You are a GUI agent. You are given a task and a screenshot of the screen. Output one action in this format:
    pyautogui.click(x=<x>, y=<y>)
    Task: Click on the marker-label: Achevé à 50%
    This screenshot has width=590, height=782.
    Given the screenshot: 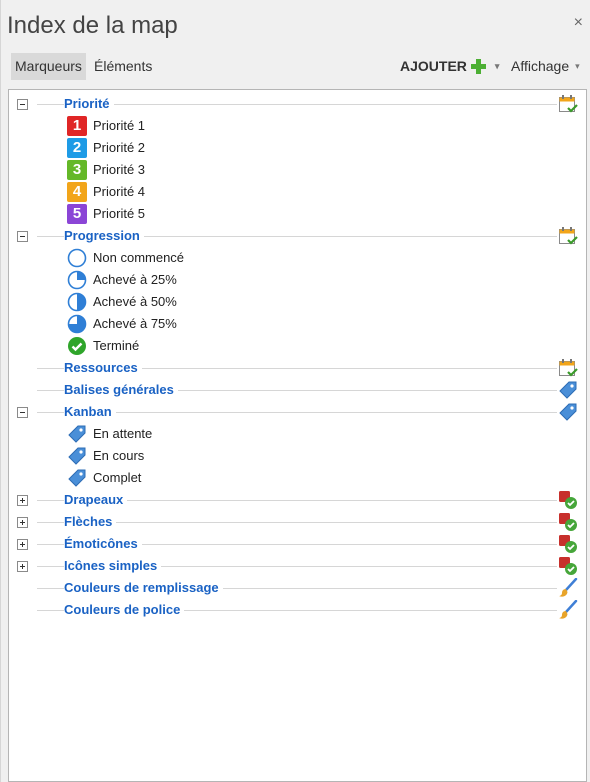 What is the action you would take?
    pyautogui.click(x=135, y=301)
    